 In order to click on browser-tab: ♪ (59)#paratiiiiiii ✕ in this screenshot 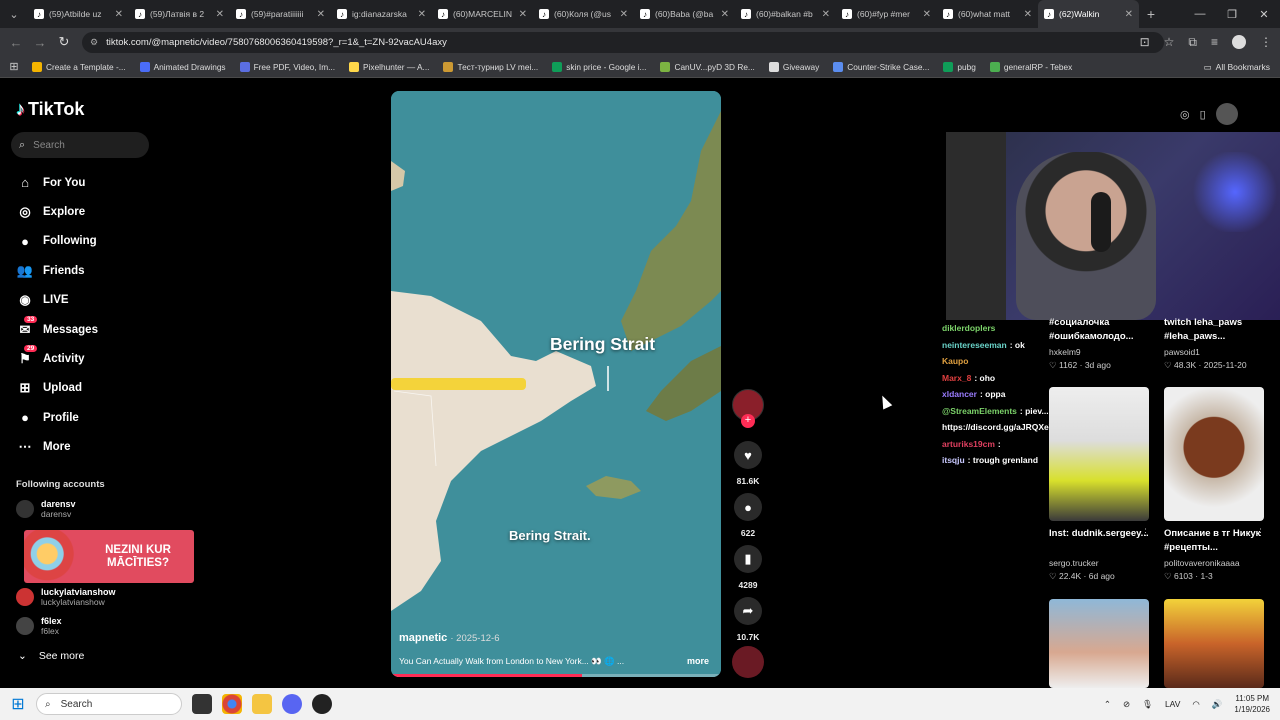, I will do `click(280, 14)`.